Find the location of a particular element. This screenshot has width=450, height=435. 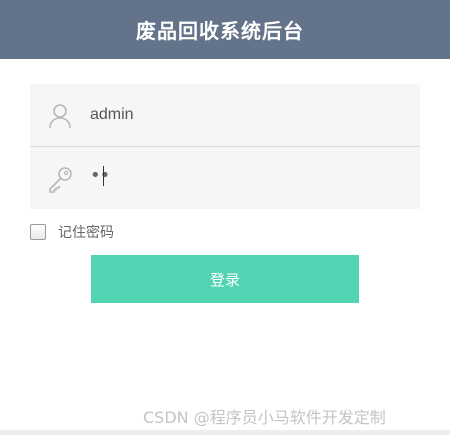

bottom-divider is located at coordinates (225, 432).